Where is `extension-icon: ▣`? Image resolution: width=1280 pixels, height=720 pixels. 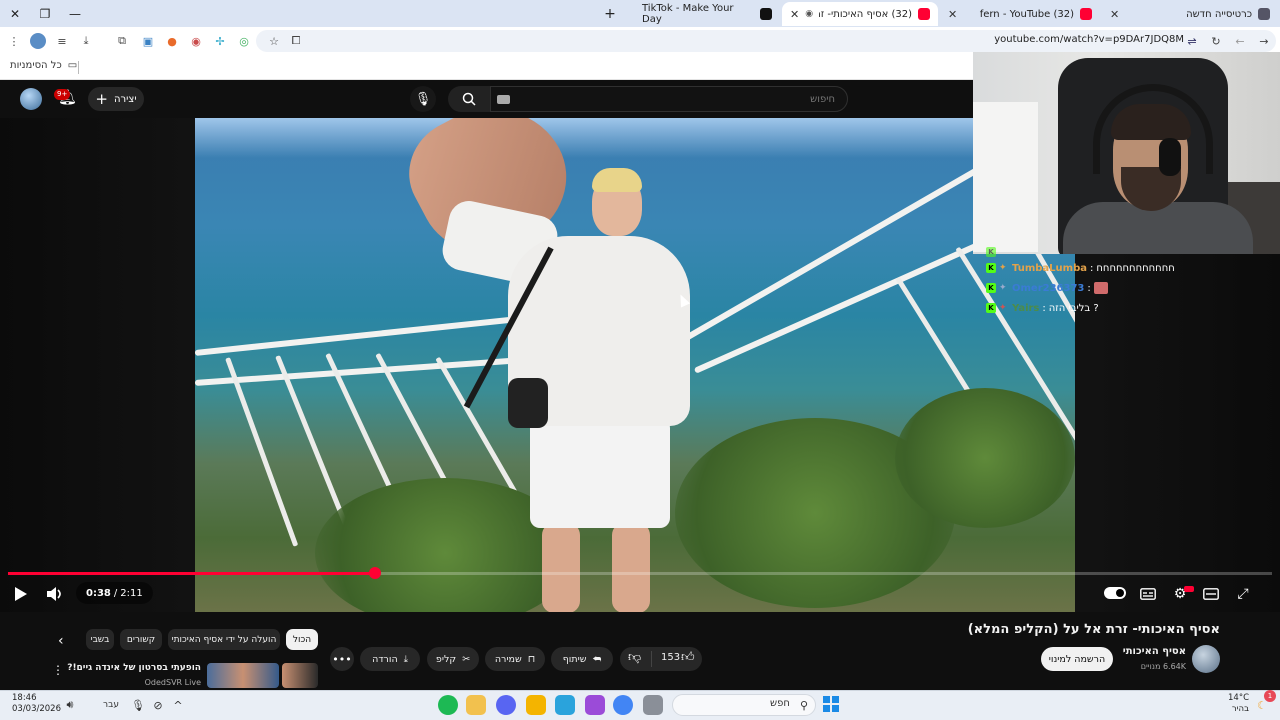
extension-icon: ▣ is located at coordinates (148, 41).